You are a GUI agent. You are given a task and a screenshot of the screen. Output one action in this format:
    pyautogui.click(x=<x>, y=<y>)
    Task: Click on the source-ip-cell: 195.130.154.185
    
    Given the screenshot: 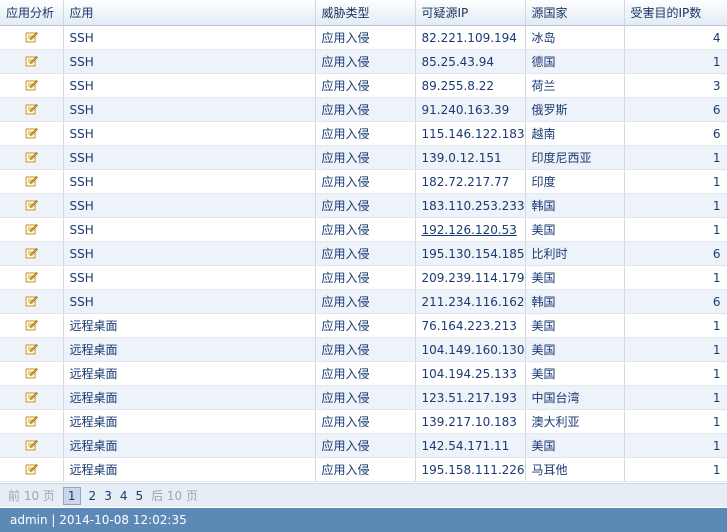 What is the action you would take?
    pyautogui.click(x=470, y=253)
    